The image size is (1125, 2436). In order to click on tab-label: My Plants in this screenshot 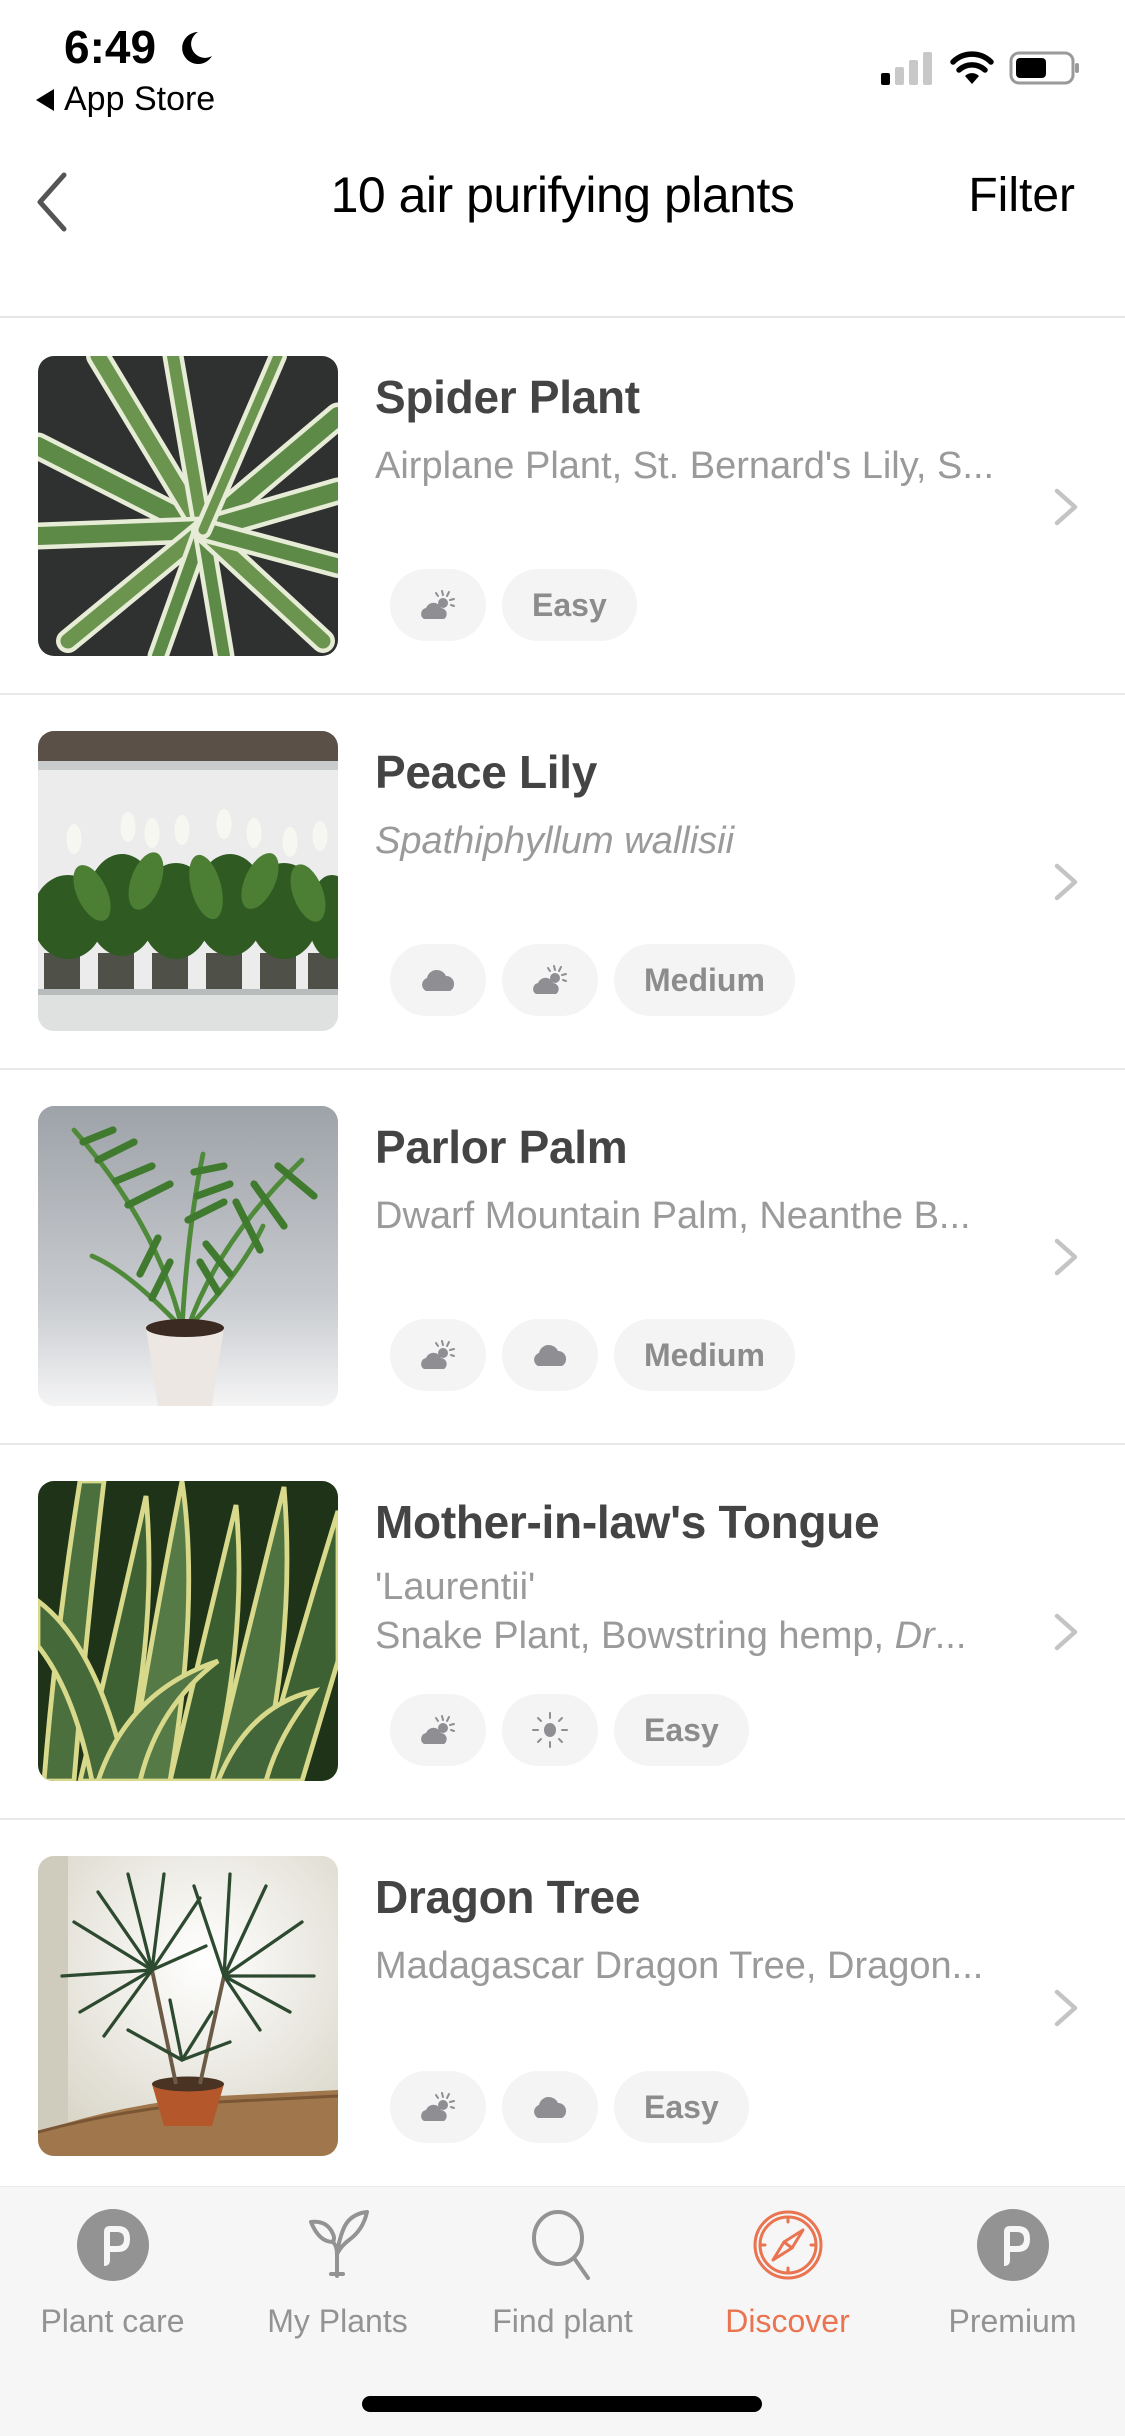, I will do `click(337, 2321)`.